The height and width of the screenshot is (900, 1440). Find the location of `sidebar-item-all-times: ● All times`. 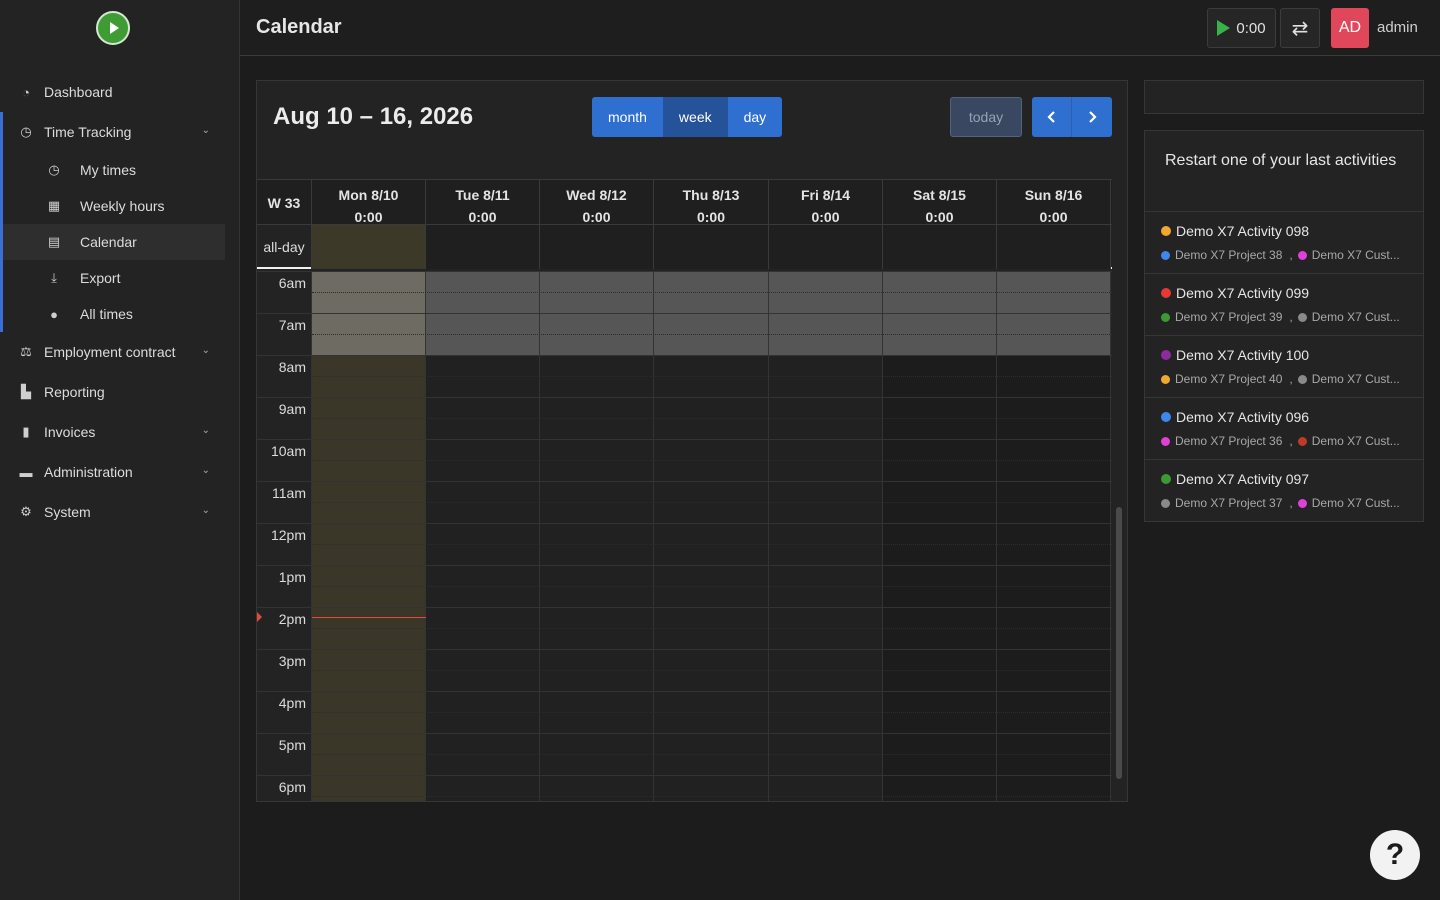

sidebar-item-all-times: ● All times is located at coordinates (112, 314).